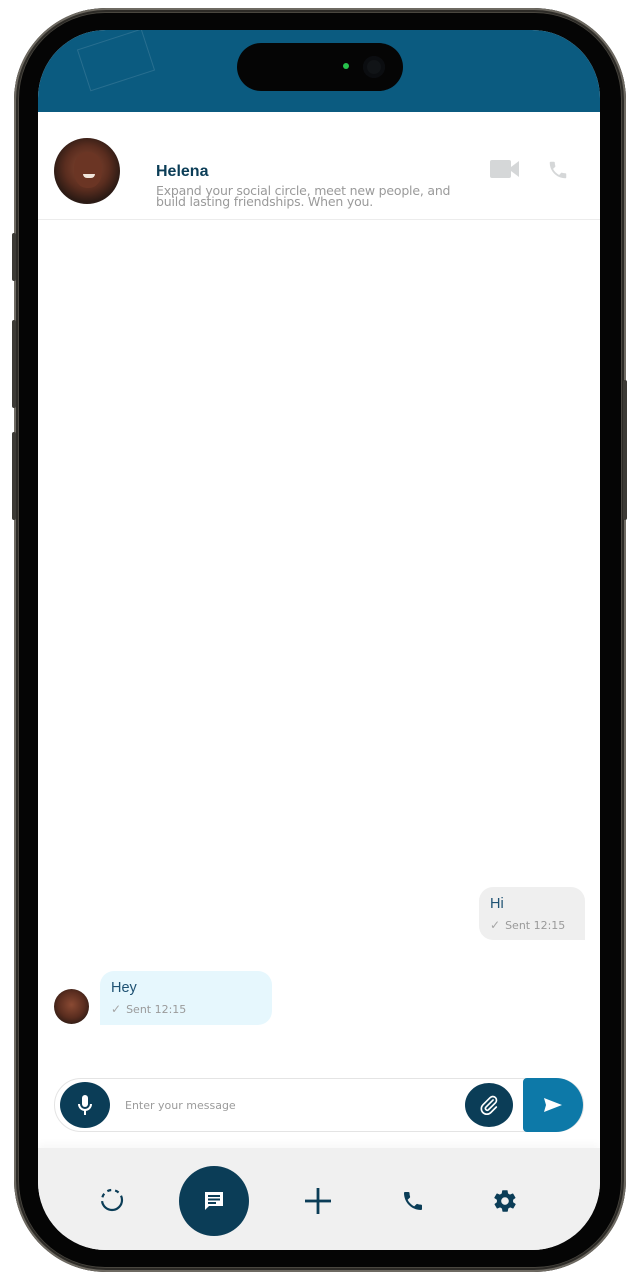 The image size is (639, 1278). What do you see at coordinates (504, 169) in the screenshot?
I see `video-camera-icon` at bounding box center [504, 169].